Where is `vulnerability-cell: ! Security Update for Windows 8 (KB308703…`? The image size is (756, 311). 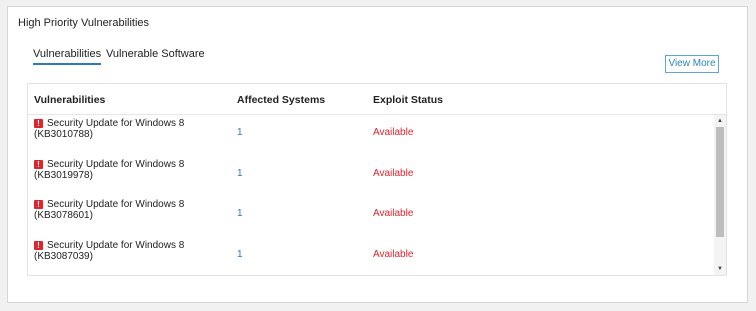
vulnerability-cell: ! Security Update for Windows 8 (KB308703… is located at coordinates (109, 251).